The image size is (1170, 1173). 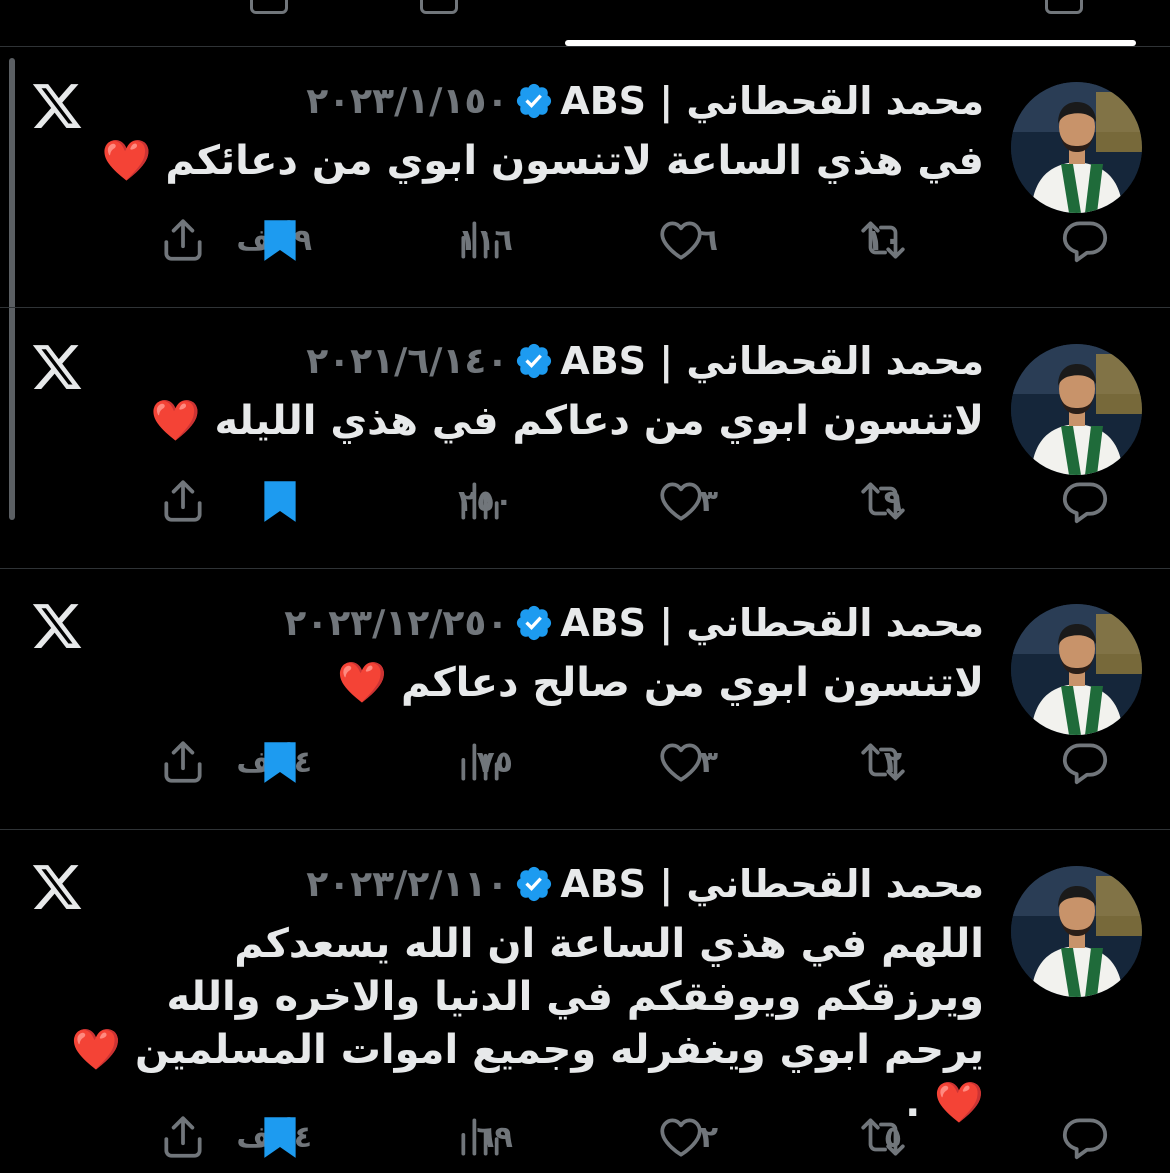 I want to click on action-bar: ٢ ٣ ٧٥ ٤ألف, so click(x=585, y=762).